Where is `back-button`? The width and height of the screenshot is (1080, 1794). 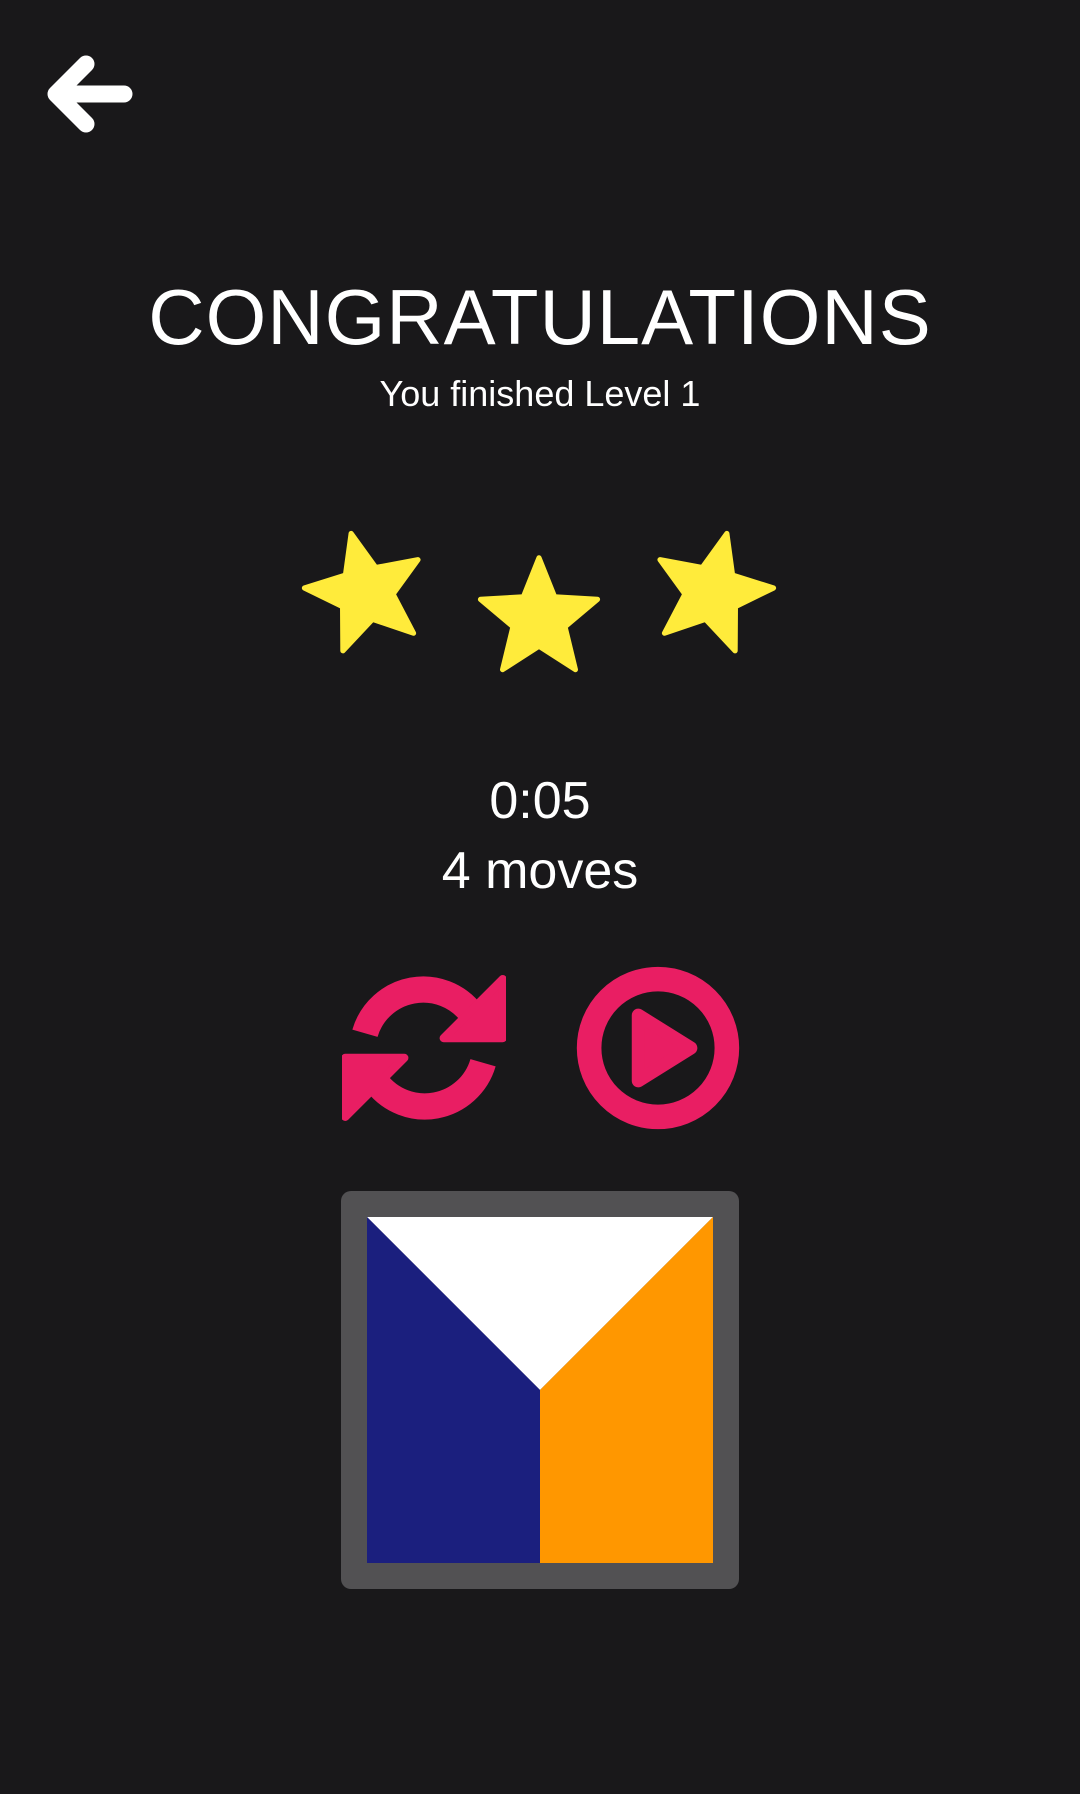
back-button is located at coordinates (94, 100).